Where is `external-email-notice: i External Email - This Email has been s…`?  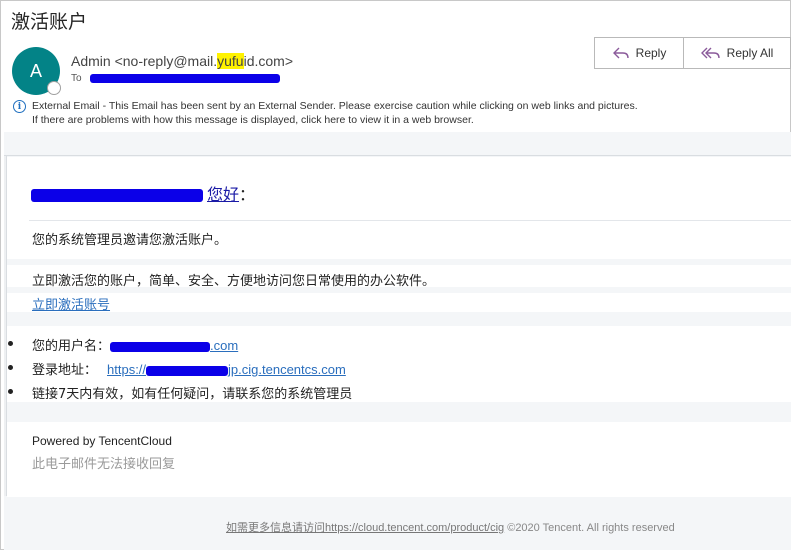 external-email-notice: i External Email - This Email has been s… is located at coordinates (325, 113).